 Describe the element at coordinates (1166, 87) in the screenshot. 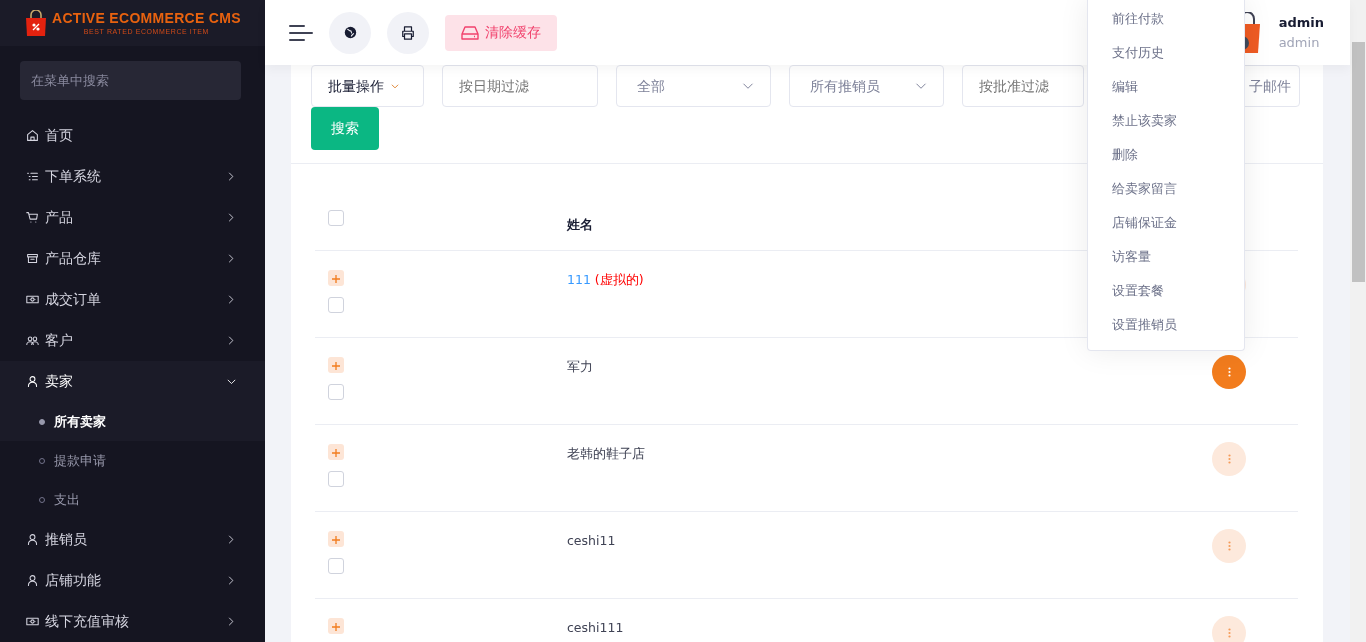

I see `menu-item: 编辑` at that location.